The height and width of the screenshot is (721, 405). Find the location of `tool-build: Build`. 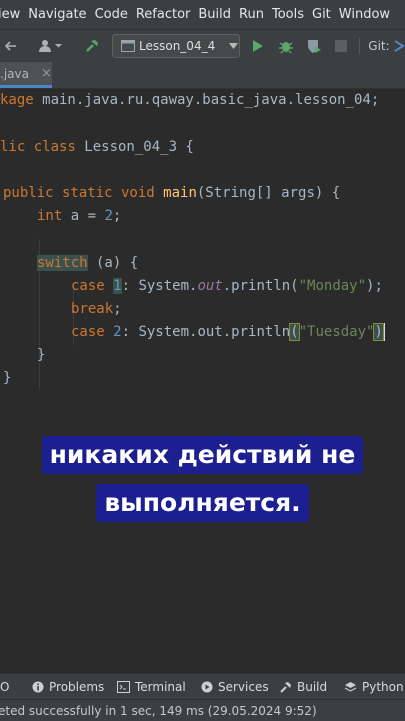

tool-build: Build is located at coordinates (303, 687).